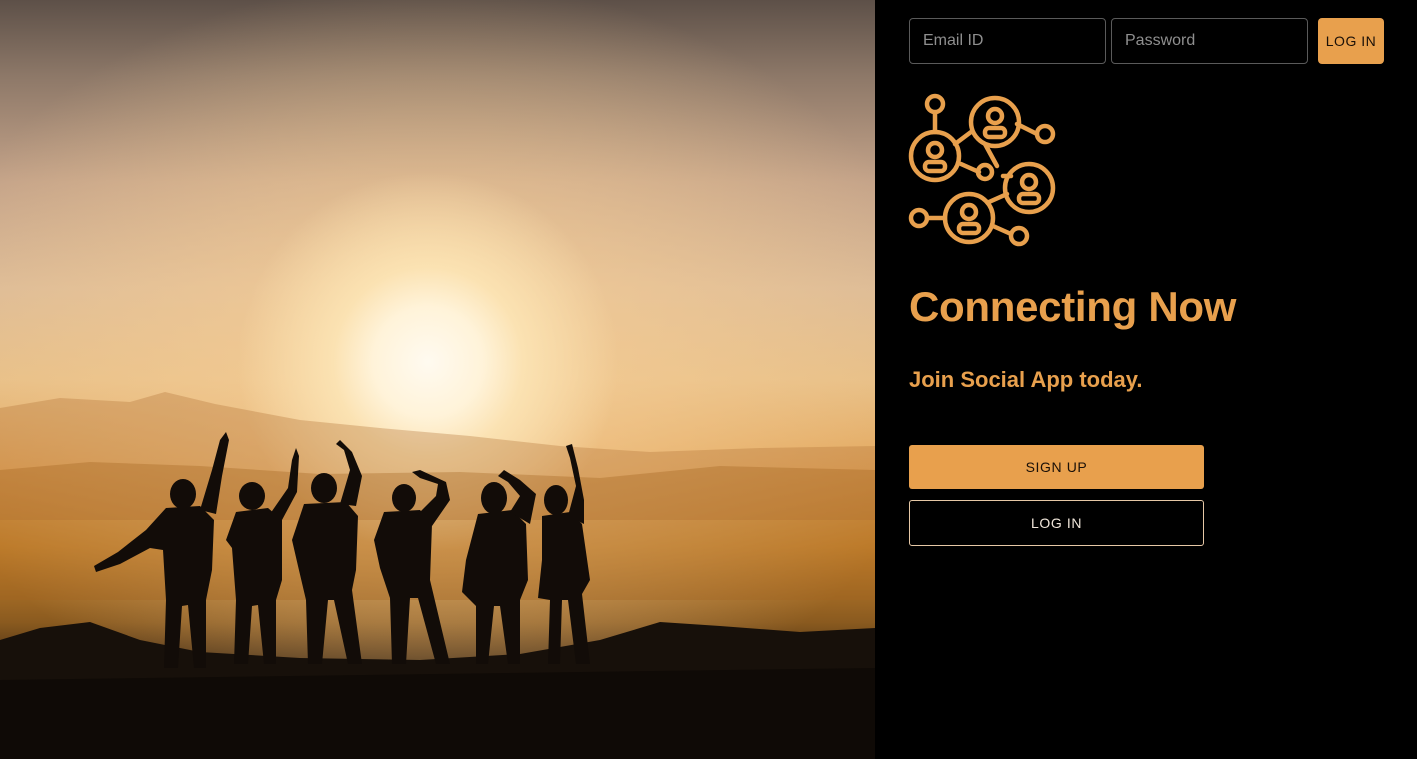  Describe the element at coordinates (1056, 523) in the screenshot. I see `login-button: LOG IN` at that location.